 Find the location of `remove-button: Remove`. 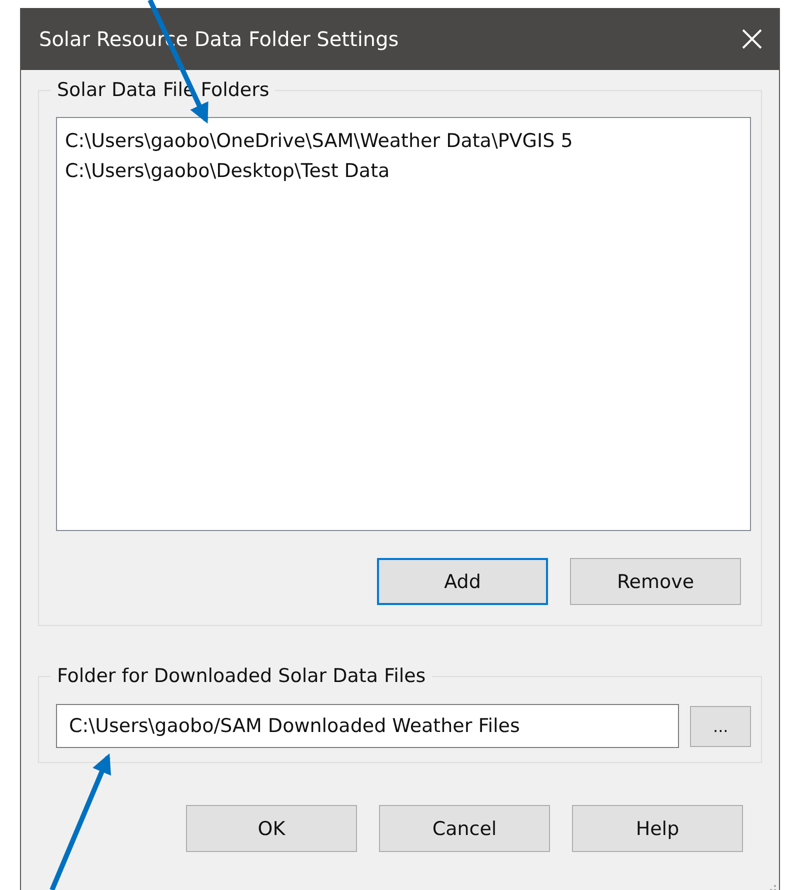

remove-button: Remove is located at coordinates (655, 581).